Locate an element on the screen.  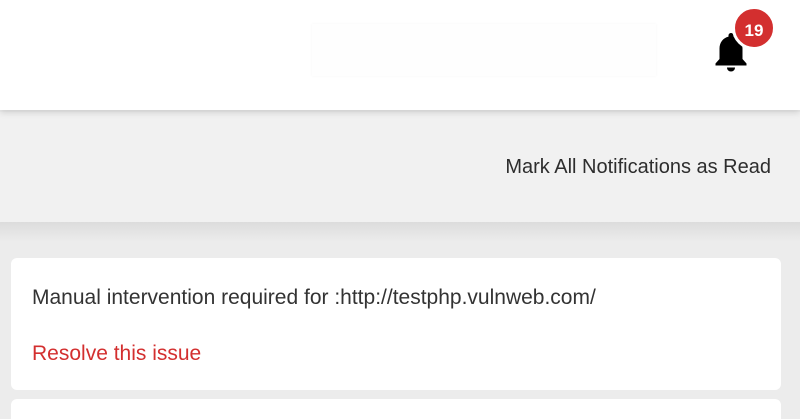
resolve-issue-link: Resolve this issue is located at coordinates (116, 354).